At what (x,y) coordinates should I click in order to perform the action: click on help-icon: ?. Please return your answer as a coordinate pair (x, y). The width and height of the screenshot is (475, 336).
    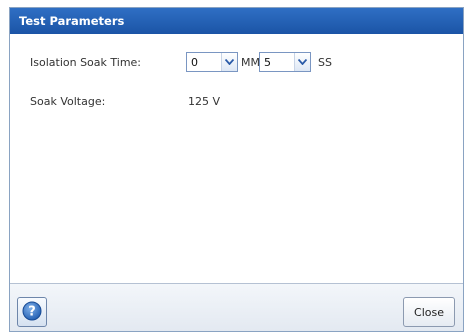
    Looking at the image, I should click on (32, 312).